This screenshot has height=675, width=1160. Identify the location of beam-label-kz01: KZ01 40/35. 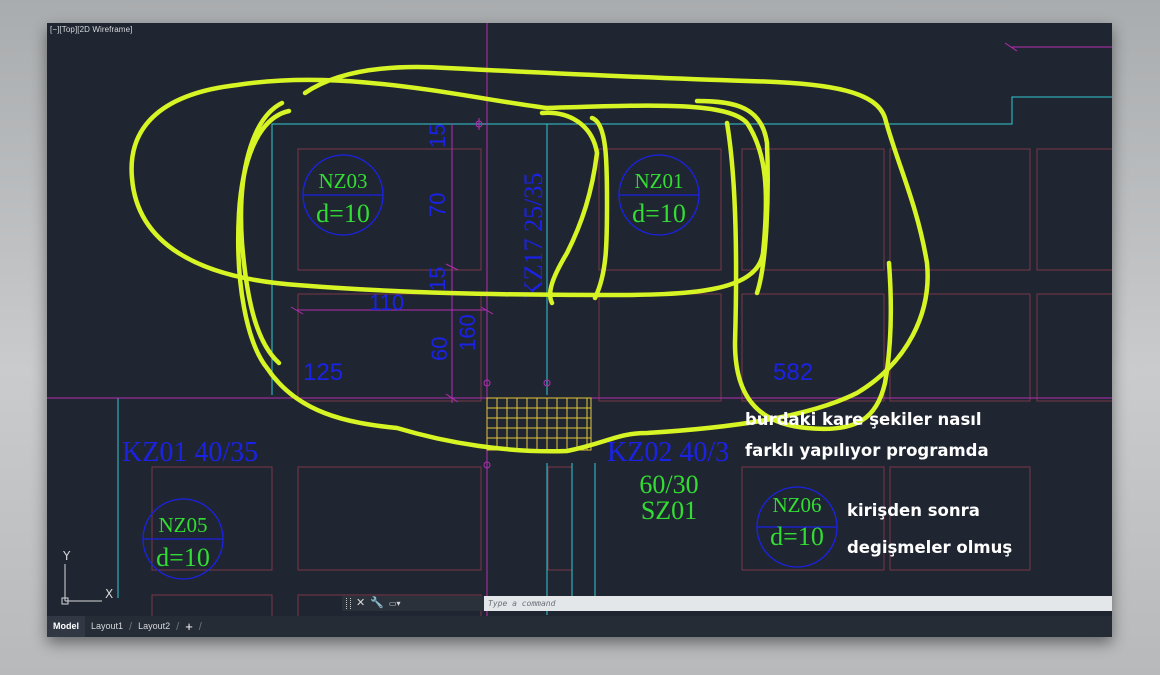
(190, 452).